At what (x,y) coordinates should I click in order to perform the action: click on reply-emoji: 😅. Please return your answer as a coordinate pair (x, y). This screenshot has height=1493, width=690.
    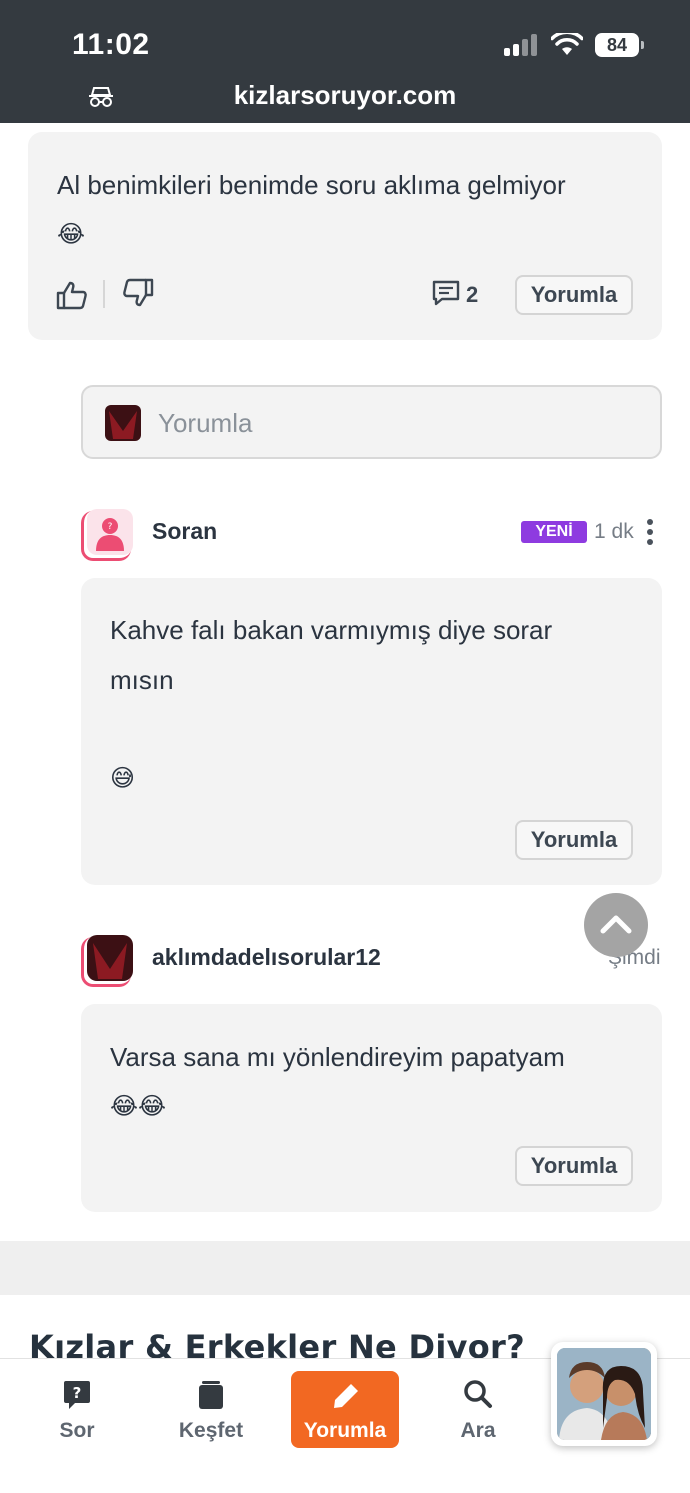
    Looking at the image, I should click on (123, 778).